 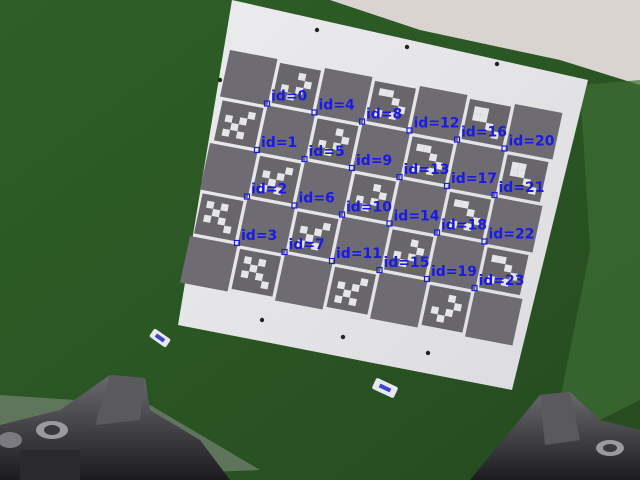 I want to click on marker-label: id=15, so click(x=407, y=263).